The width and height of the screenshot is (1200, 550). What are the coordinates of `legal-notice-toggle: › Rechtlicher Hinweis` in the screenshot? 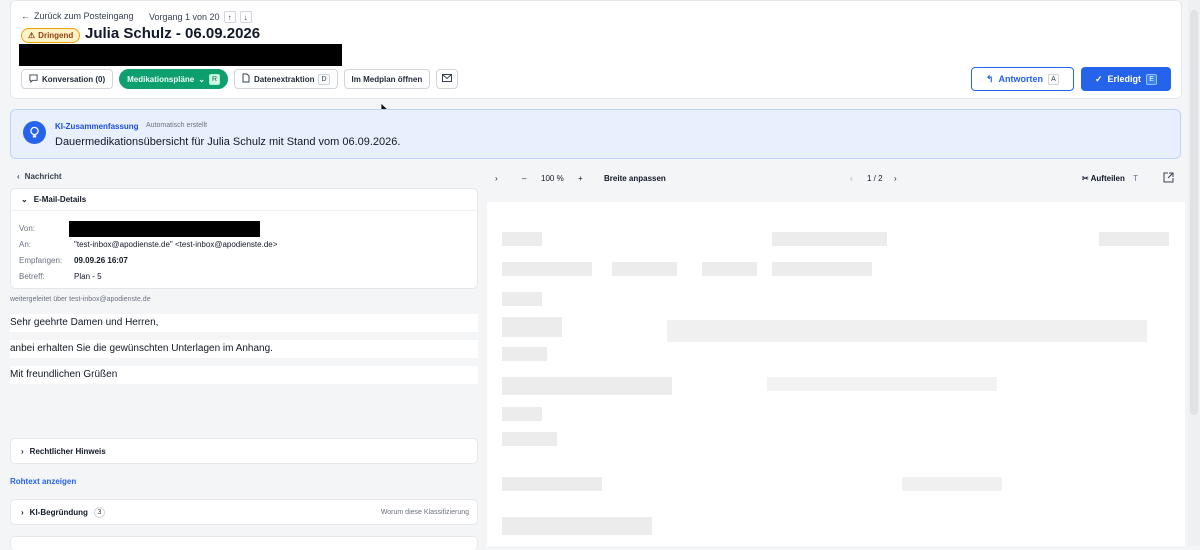 It's located at (244, 451).